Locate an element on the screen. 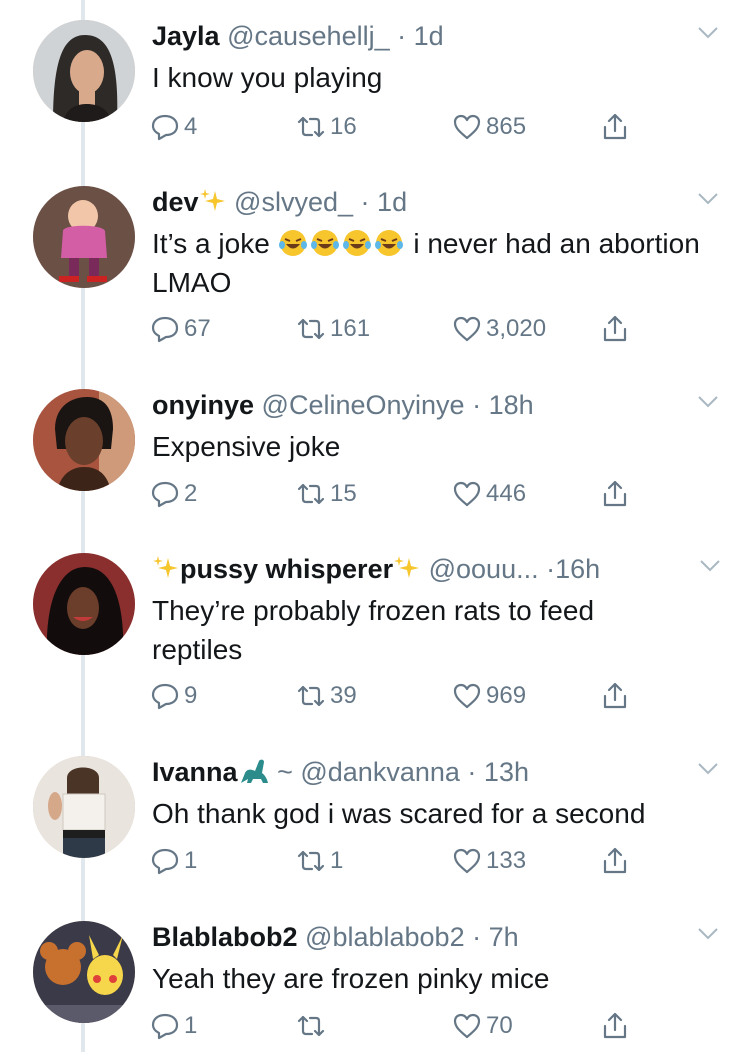 The image size is (749, 1052). like-count: 133 is located at coordinates (506, 860).